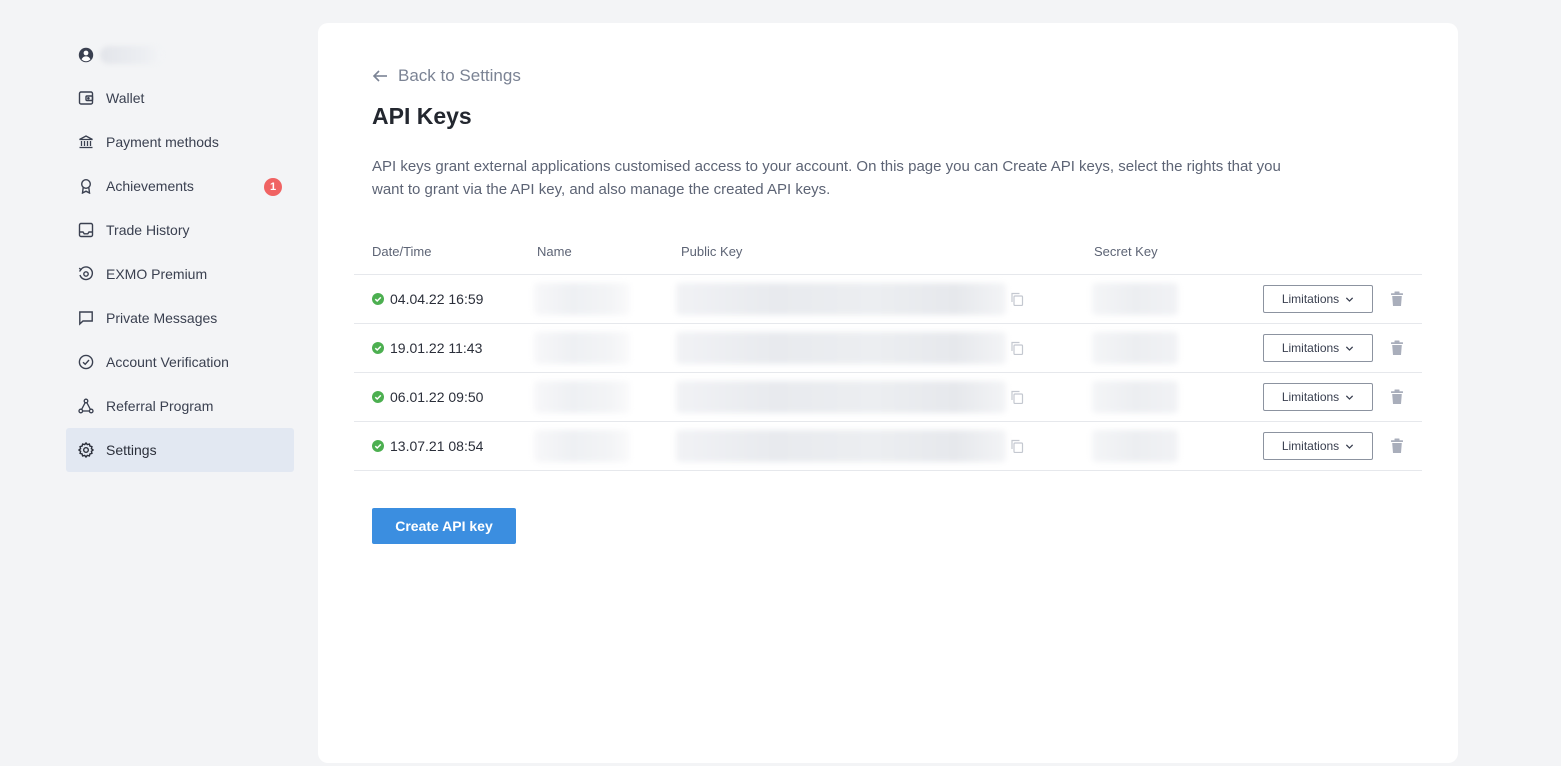 The height and width of the screenshot is (766, 1561). Describe the element at coordinates (554, 251) in the screenshot. I see `column-header-name: Name` at that location.